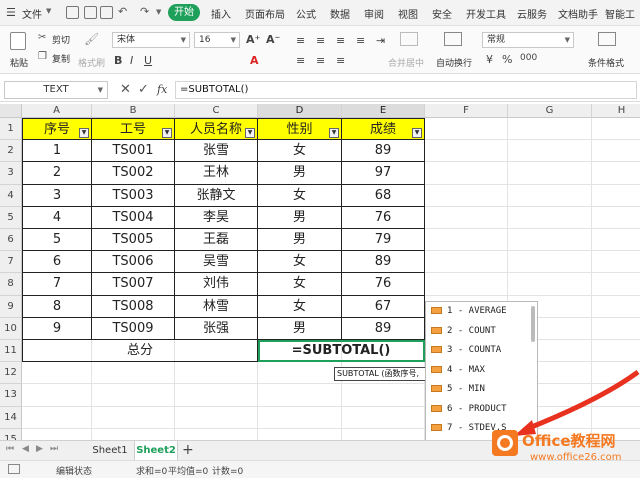 This screenshot has height=478, width=640. What do you see at coordinates (478, 331) in the screenshot?
I see `autocomplete-item: 2 - COUNT` at bounding box center [478, 331].